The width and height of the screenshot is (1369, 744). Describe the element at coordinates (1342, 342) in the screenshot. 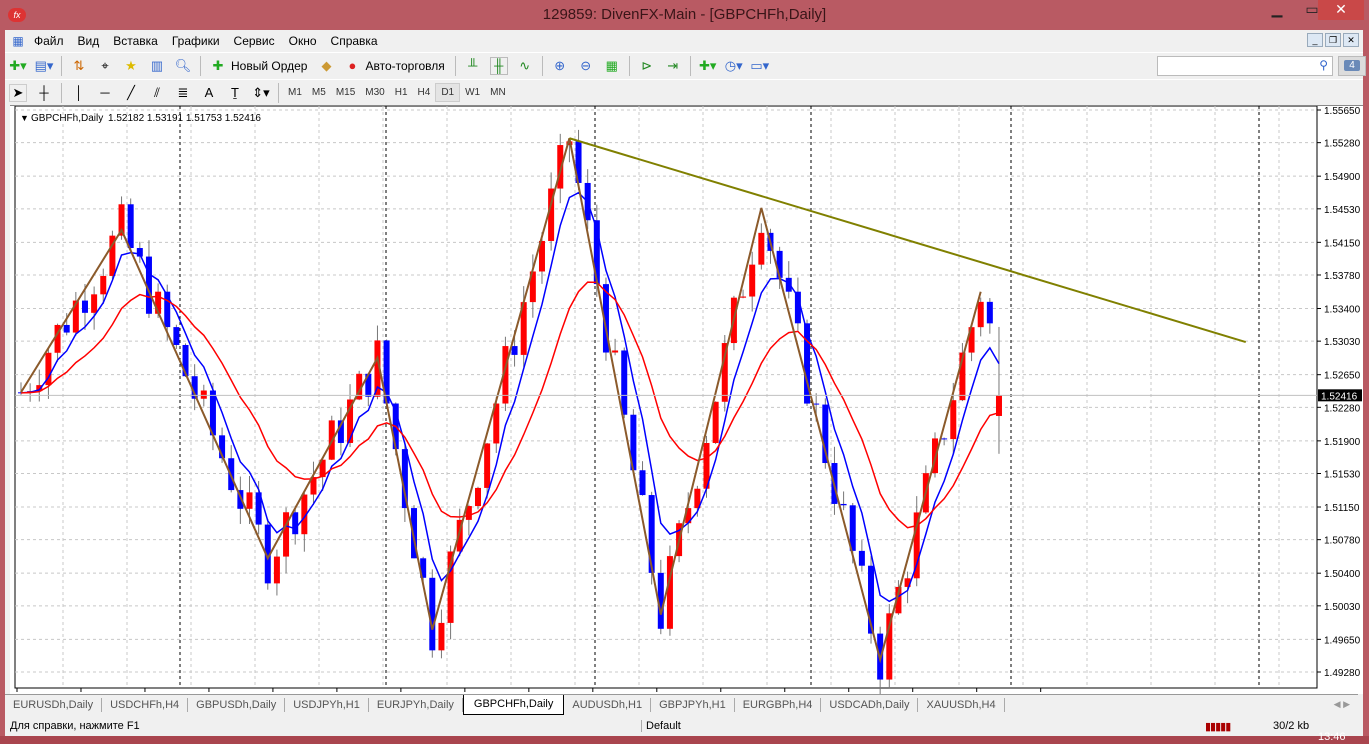

I see `price-tick-label: 1.53030` at that location.